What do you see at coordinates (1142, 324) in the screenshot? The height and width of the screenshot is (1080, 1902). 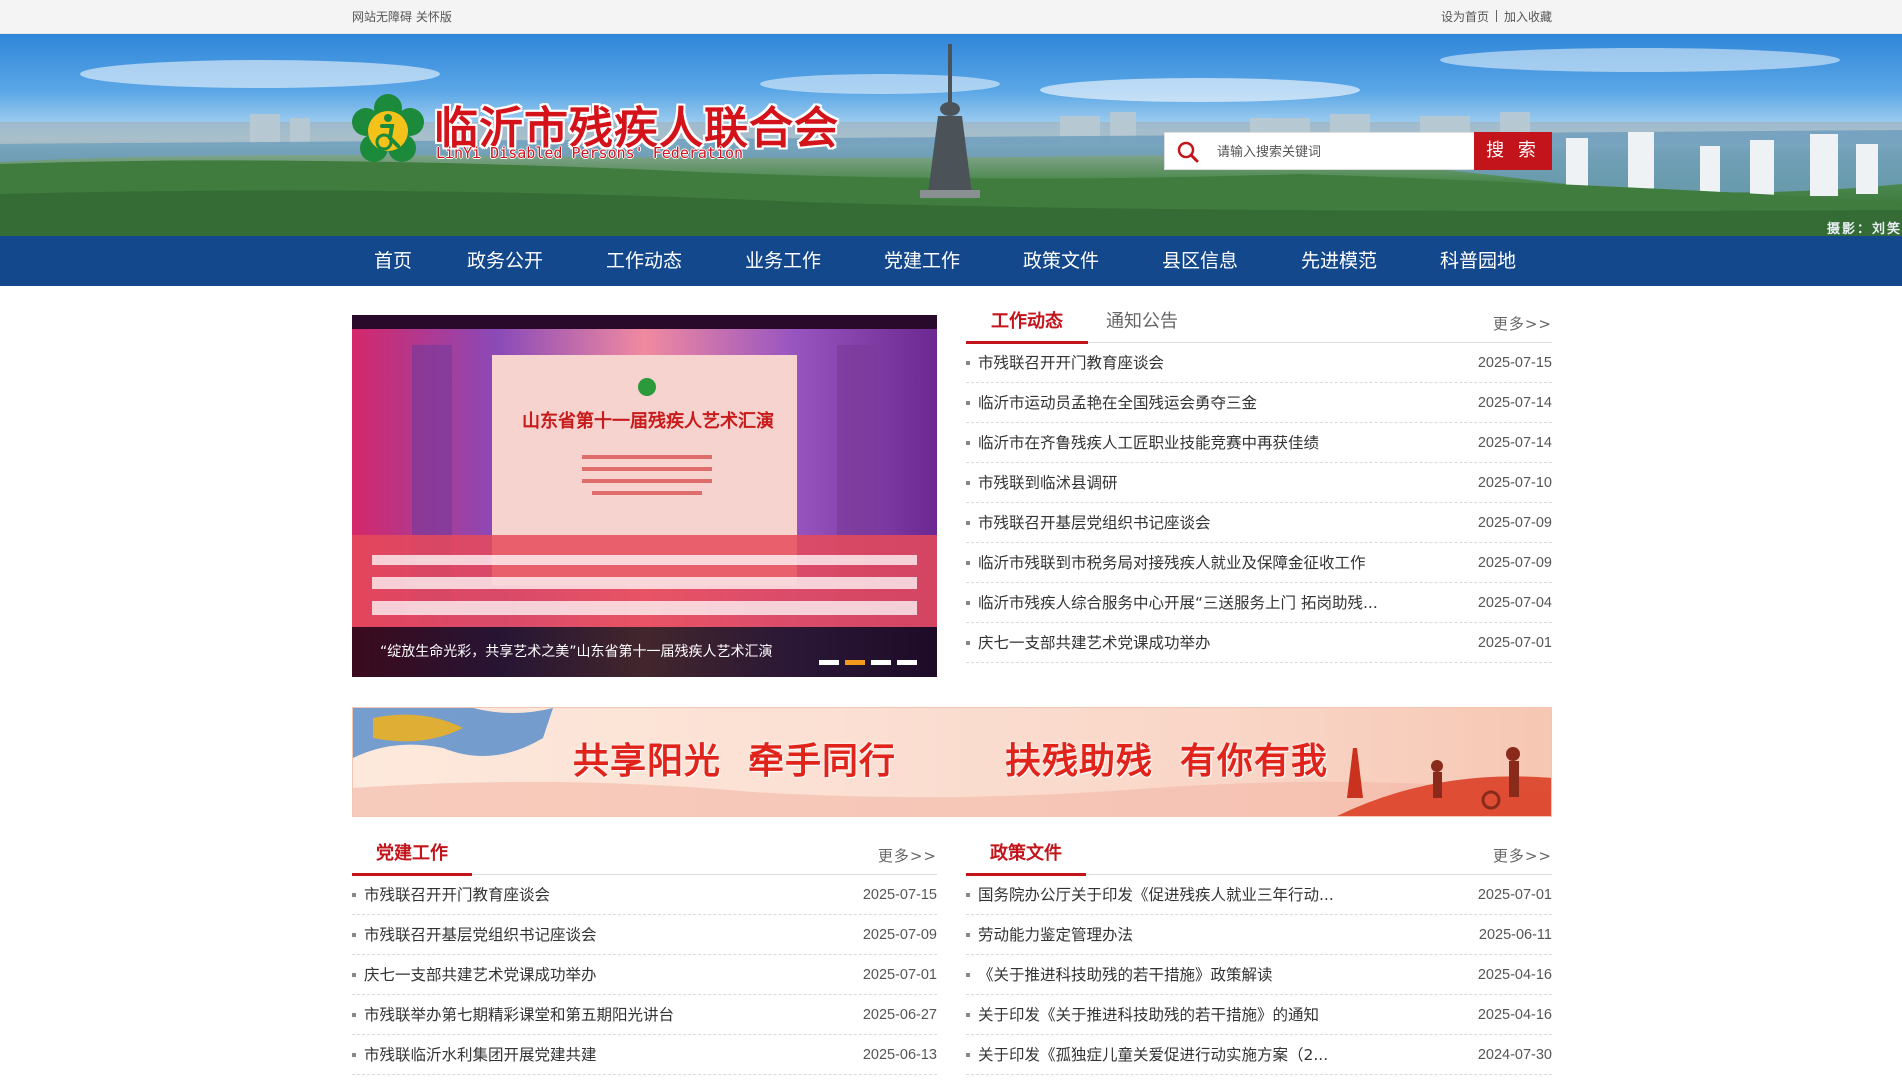 I see `tab-notices: 通知公告` at bounding box center [1142, 324].